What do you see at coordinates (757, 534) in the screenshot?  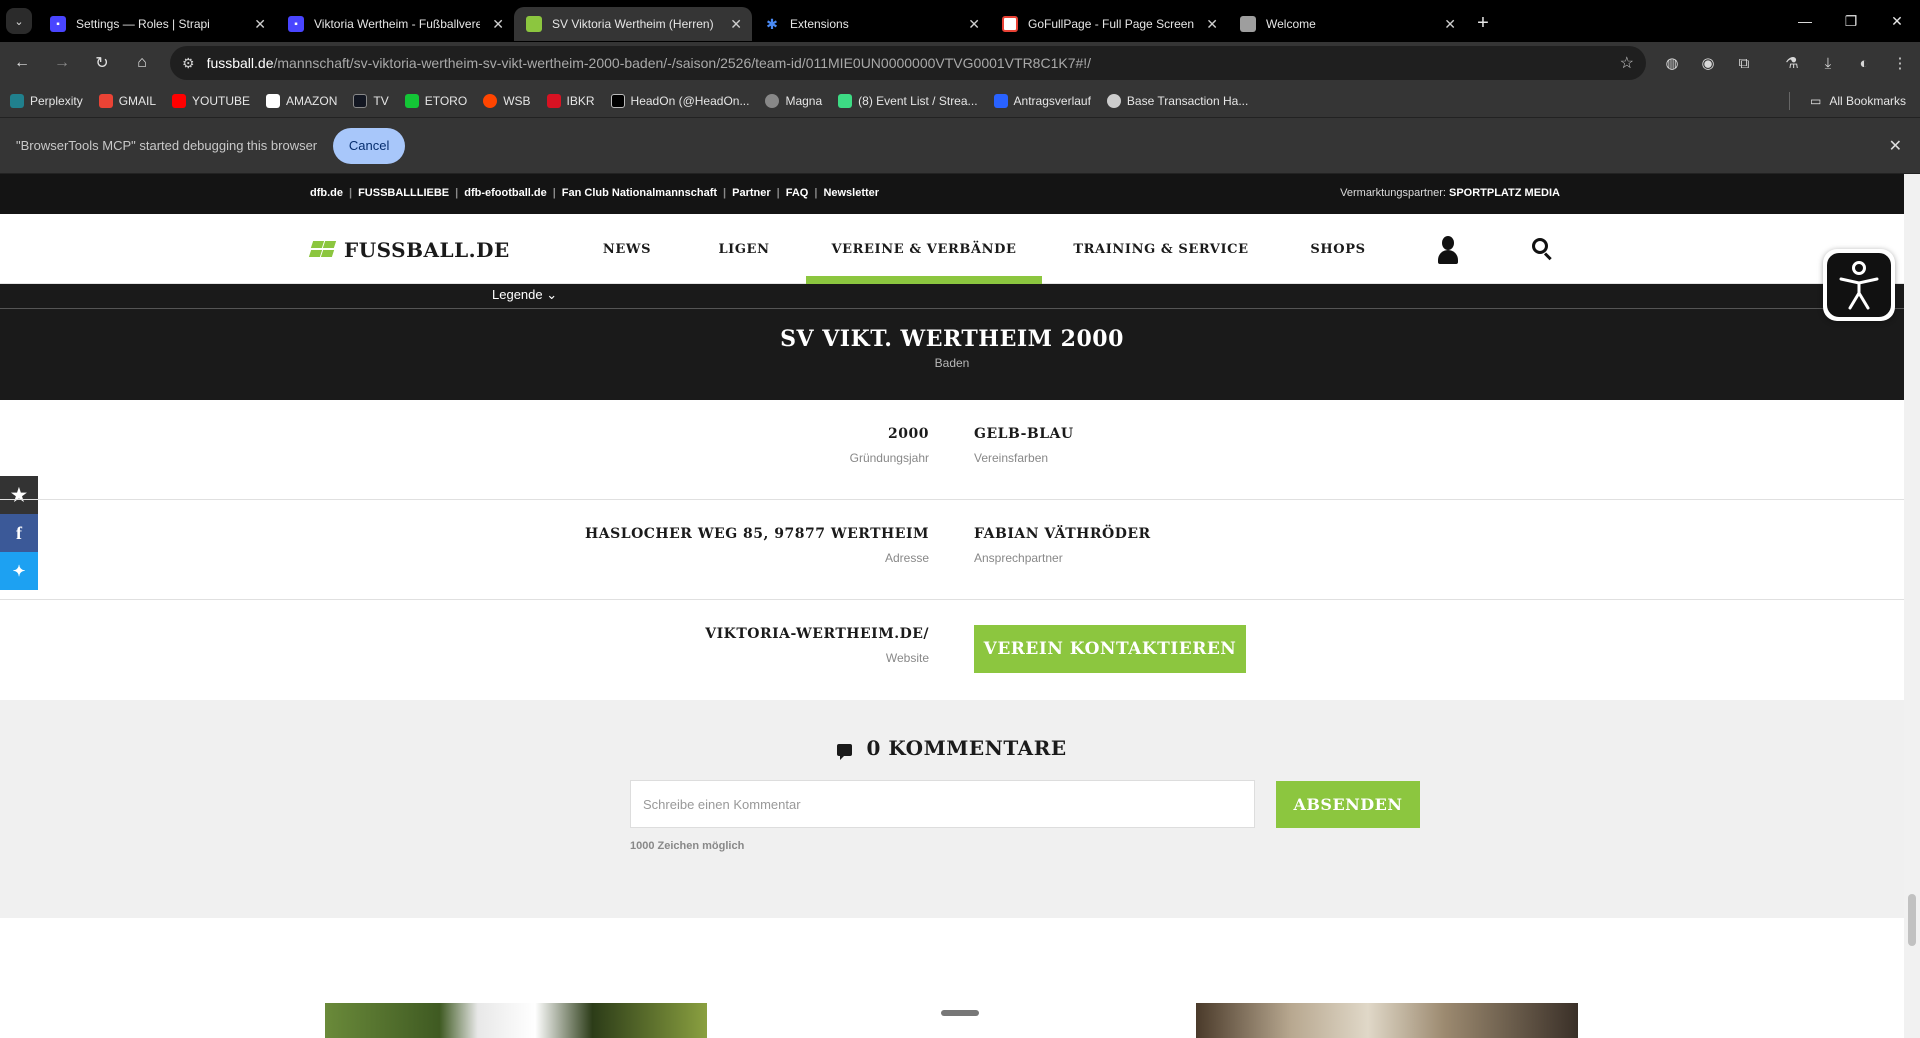 I see `address-value: HASLOCHER WEG 85, 97877 WERTHEIM` at bounding box center [757, 534].